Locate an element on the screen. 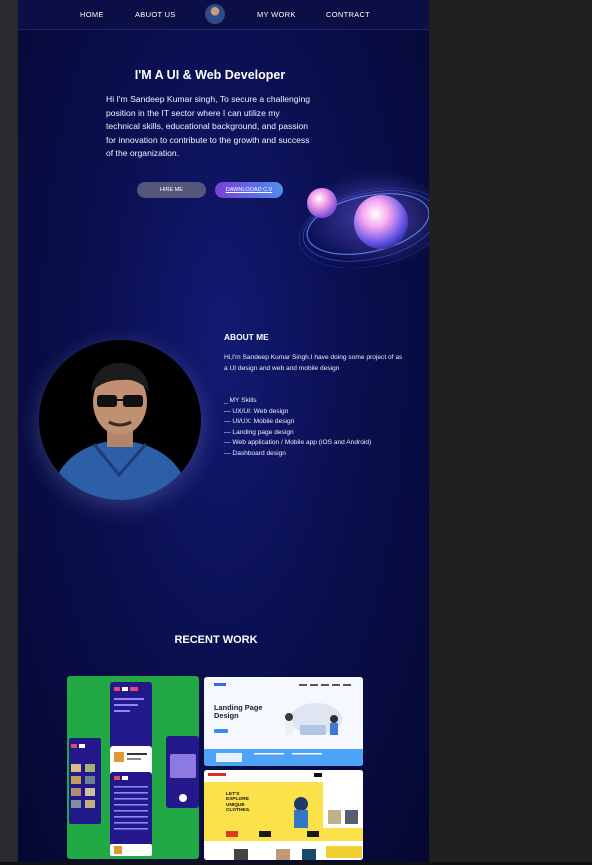  landing-page-thumbnail is located at coordinates (283, 721).